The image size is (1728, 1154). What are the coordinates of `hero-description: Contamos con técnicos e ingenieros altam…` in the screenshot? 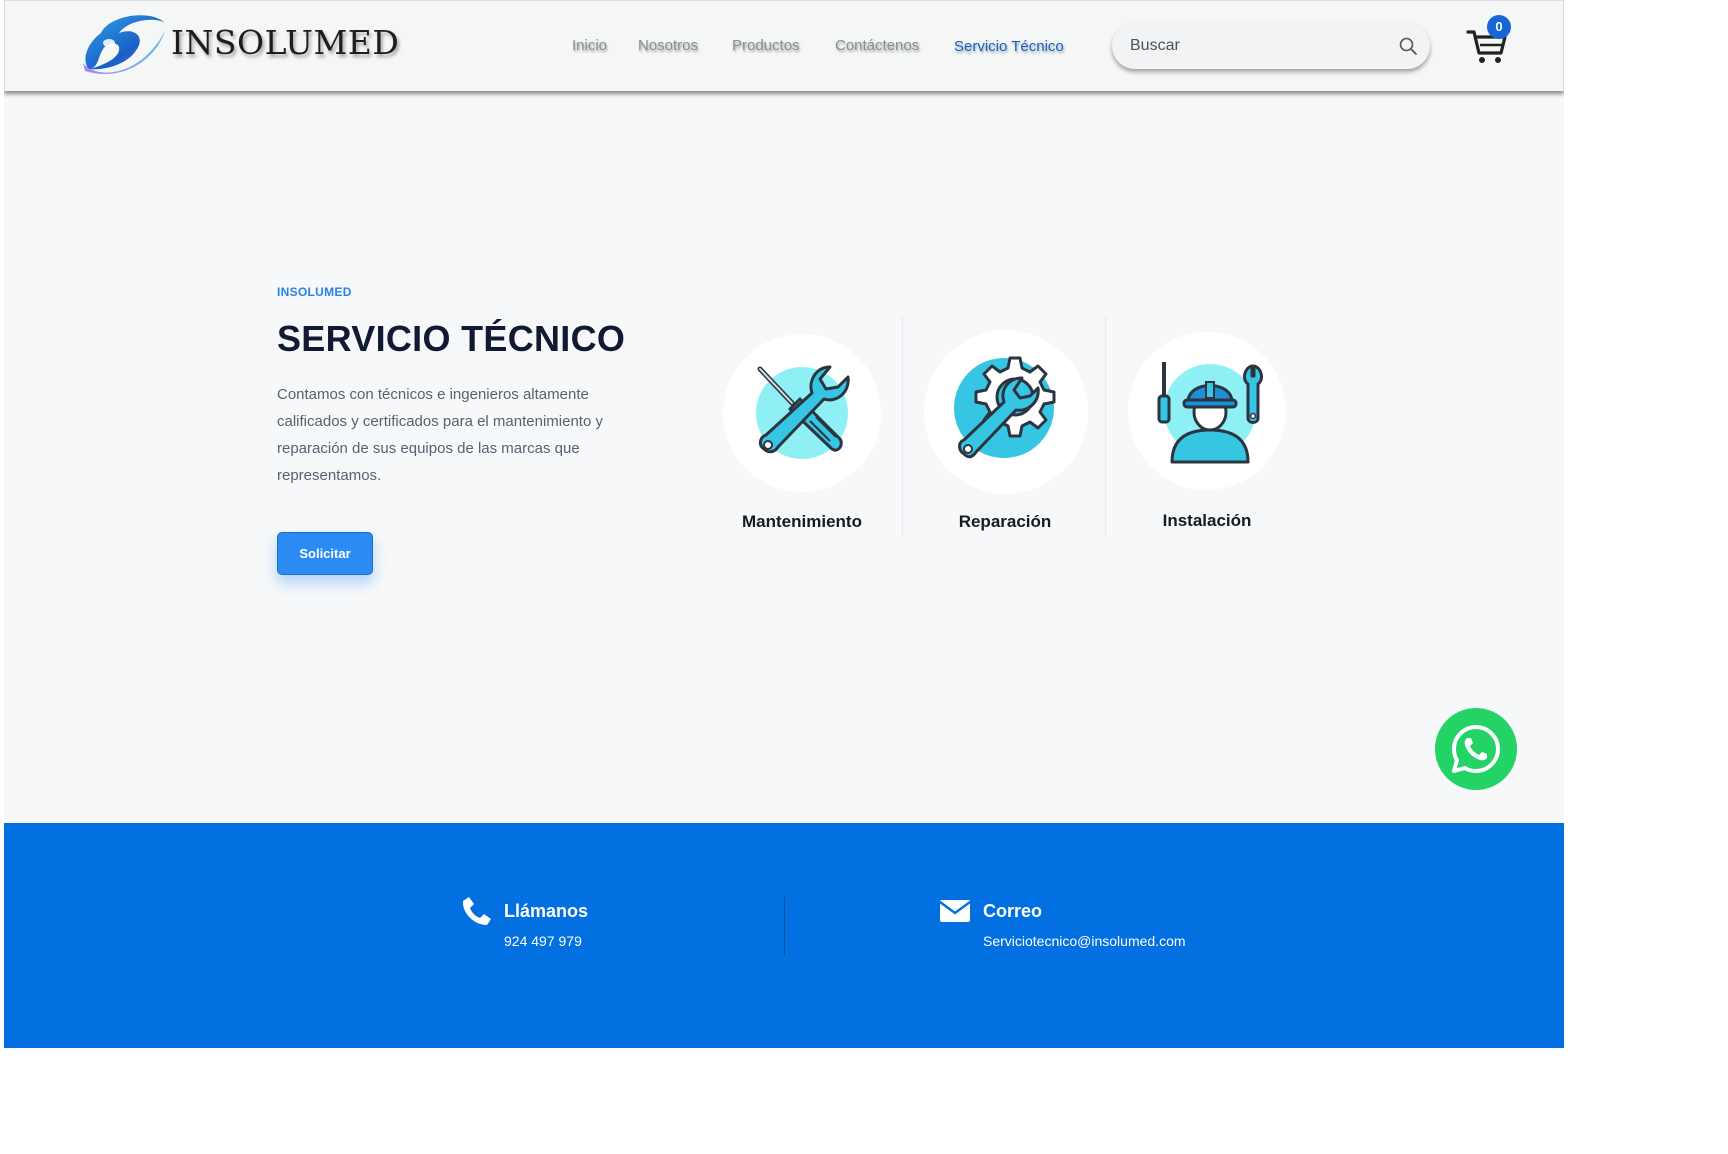 It's located at (440, 435).